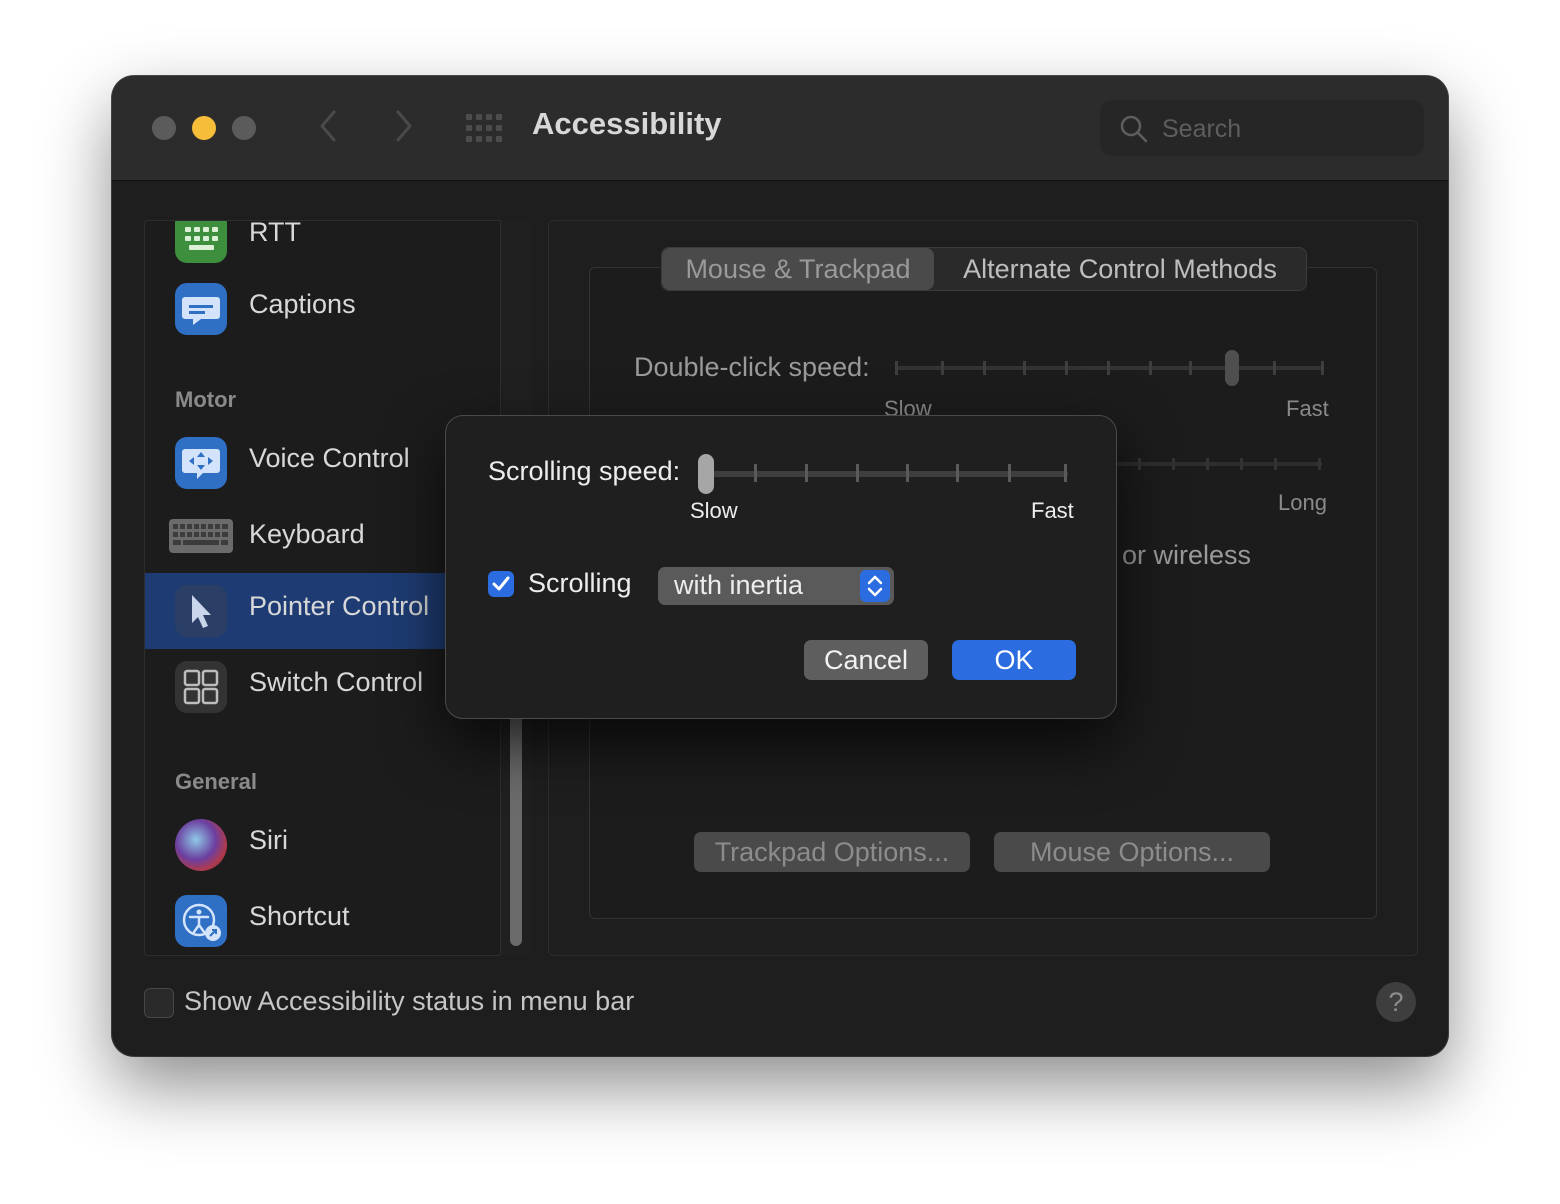 The image size is (1560, 1204). What do you see at coordinates (798, 269) in the screenshot?
I see `tab-mouse-trackpad: Mouse & Trackpad` at bounding box center [798, 269].